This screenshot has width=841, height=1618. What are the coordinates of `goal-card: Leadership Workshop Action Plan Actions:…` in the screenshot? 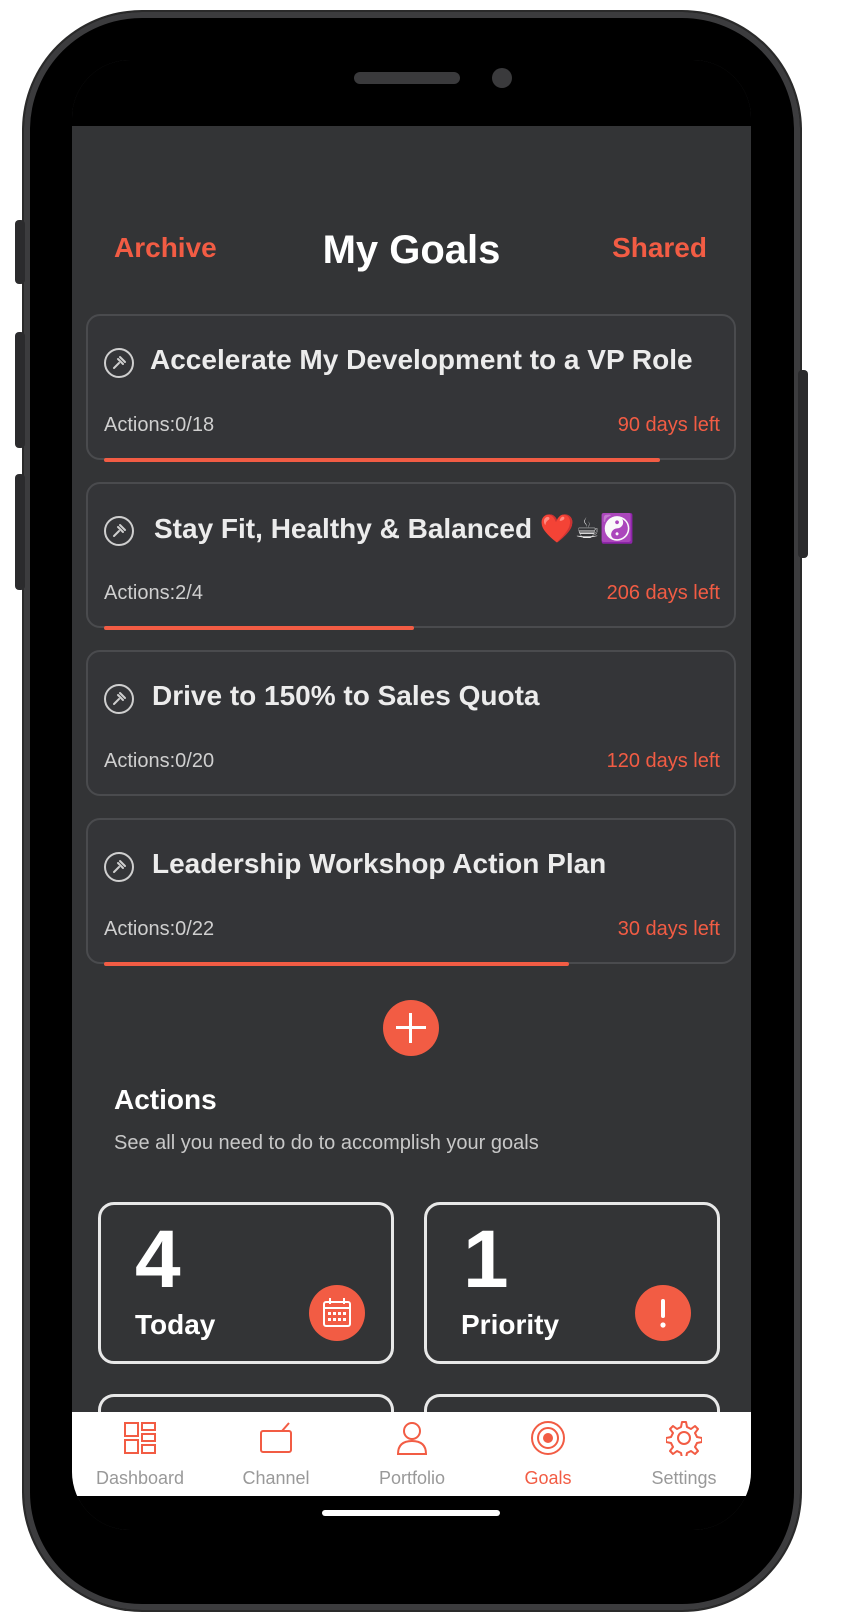 It's located at (411, 892).